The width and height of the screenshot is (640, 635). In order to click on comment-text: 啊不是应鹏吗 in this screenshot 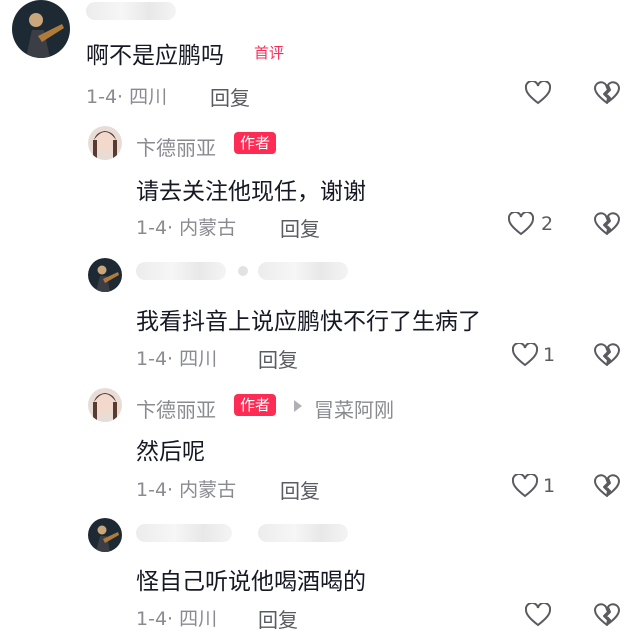, I will do `click(155, 56)`.